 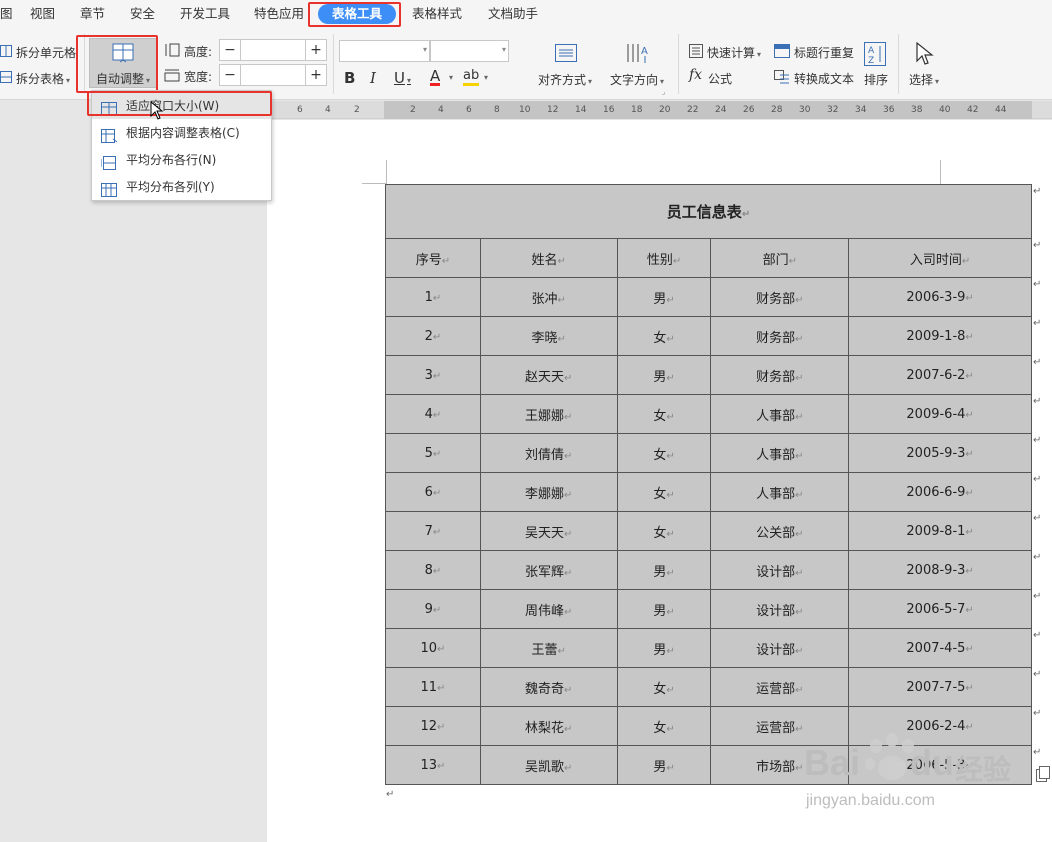 I want to click on tab-table-style: 表格样式, so click(x=437, y=14).